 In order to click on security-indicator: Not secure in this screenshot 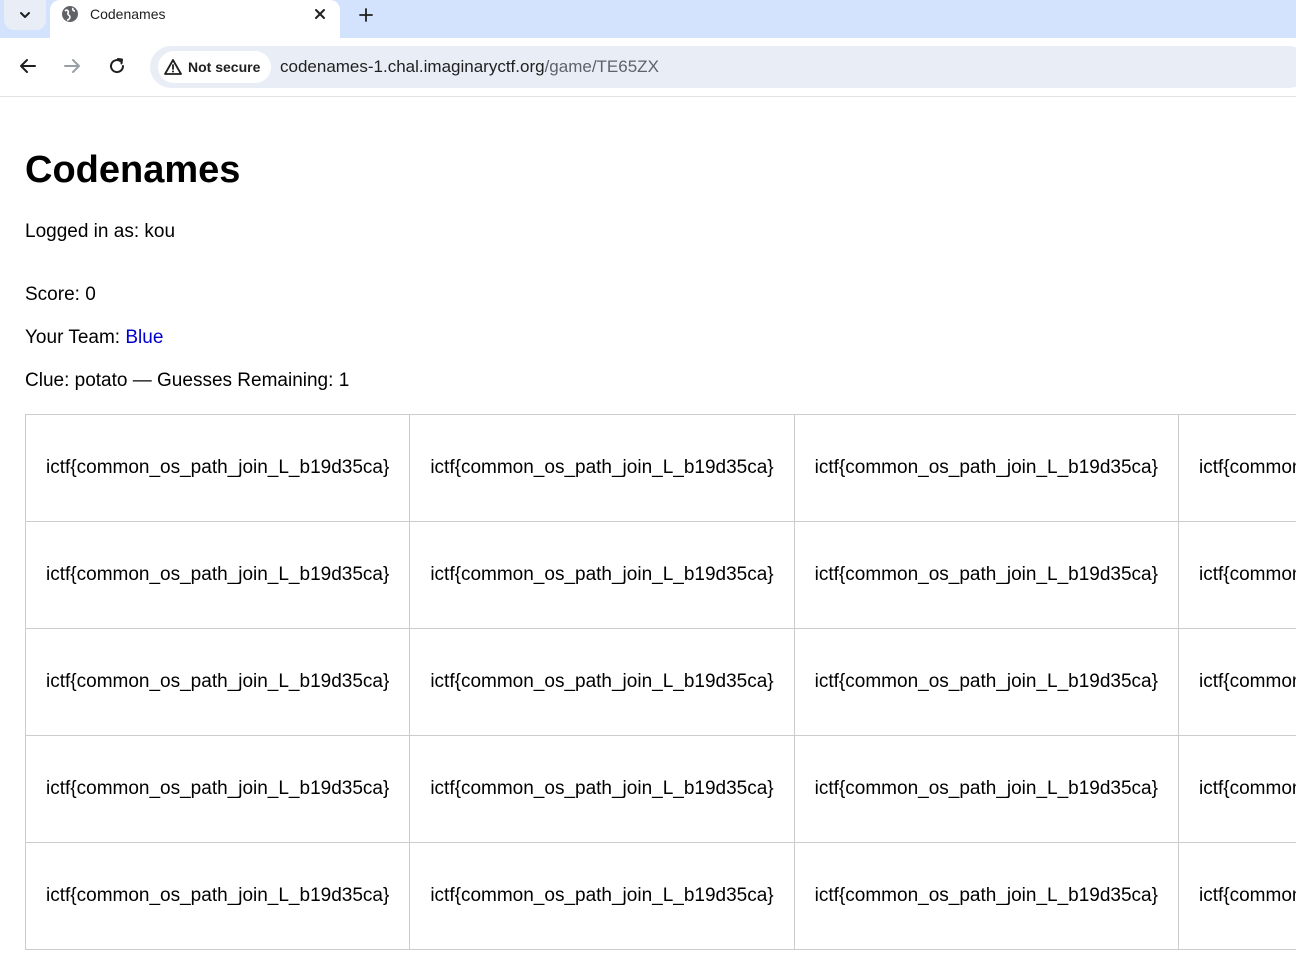, I will do `click(215, 67)`.